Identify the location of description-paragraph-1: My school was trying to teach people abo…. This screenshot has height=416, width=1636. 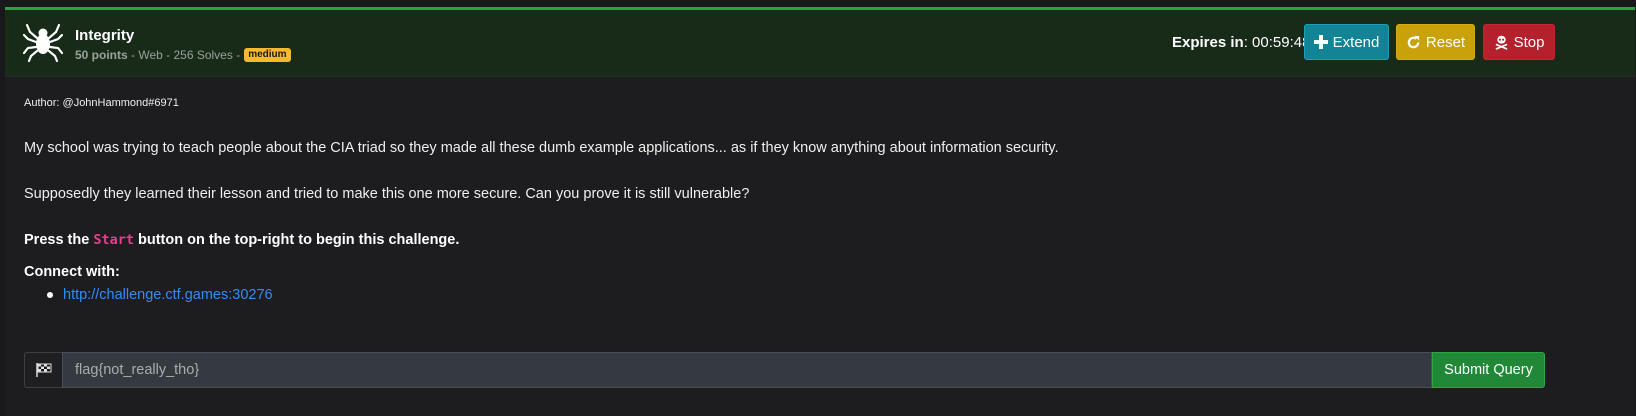
(541, 148).